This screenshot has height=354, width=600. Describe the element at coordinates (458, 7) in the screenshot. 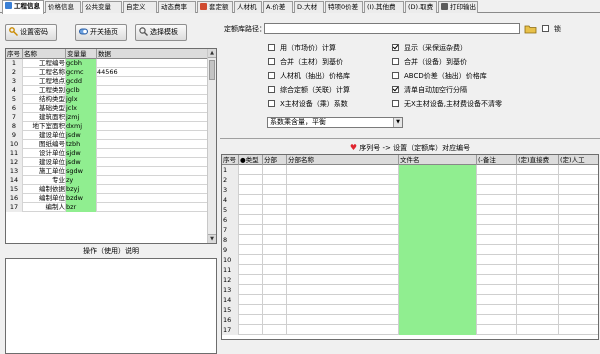

I see `tab-print-output: 打印输出` at that location.